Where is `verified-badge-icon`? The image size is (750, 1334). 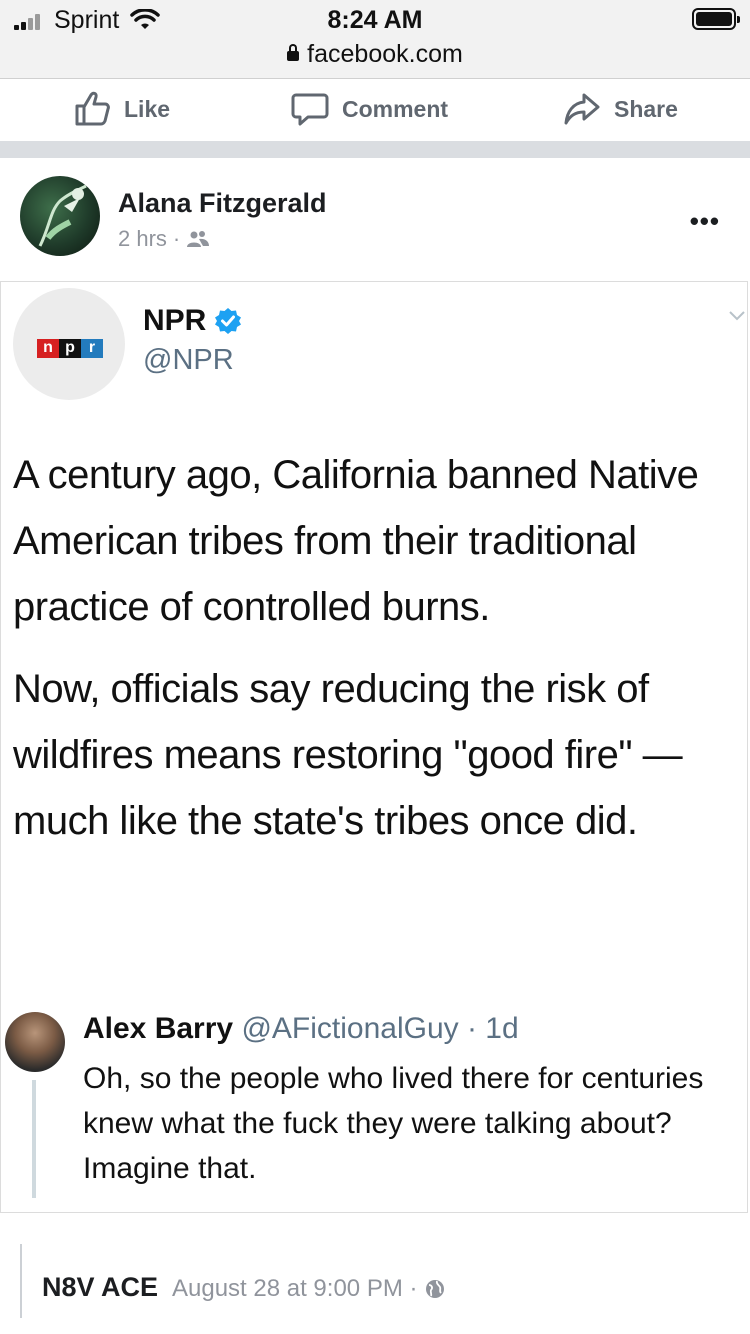 verified-badge-icon is located at coordinates (228, 321).